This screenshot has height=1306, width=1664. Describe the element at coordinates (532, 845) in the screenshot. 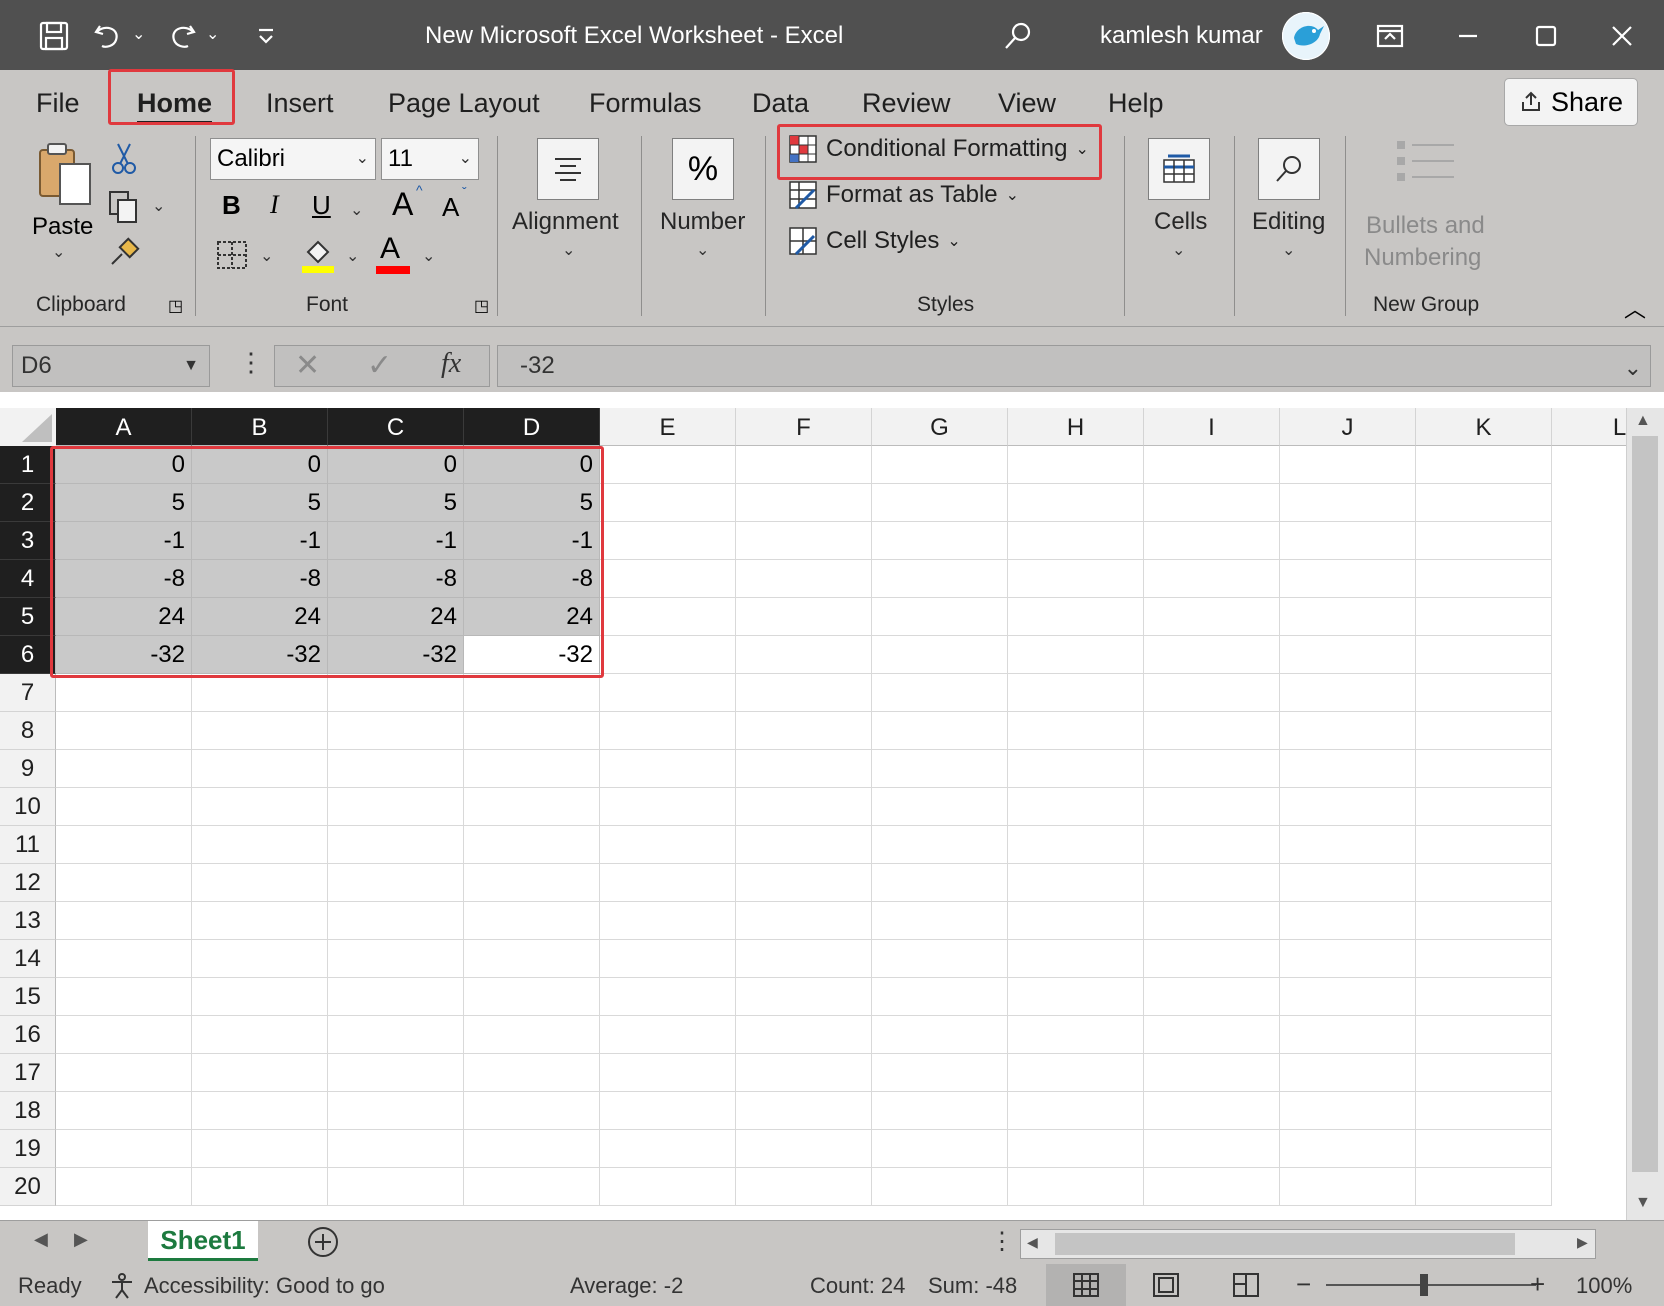

I see `cell-d11` at that location.